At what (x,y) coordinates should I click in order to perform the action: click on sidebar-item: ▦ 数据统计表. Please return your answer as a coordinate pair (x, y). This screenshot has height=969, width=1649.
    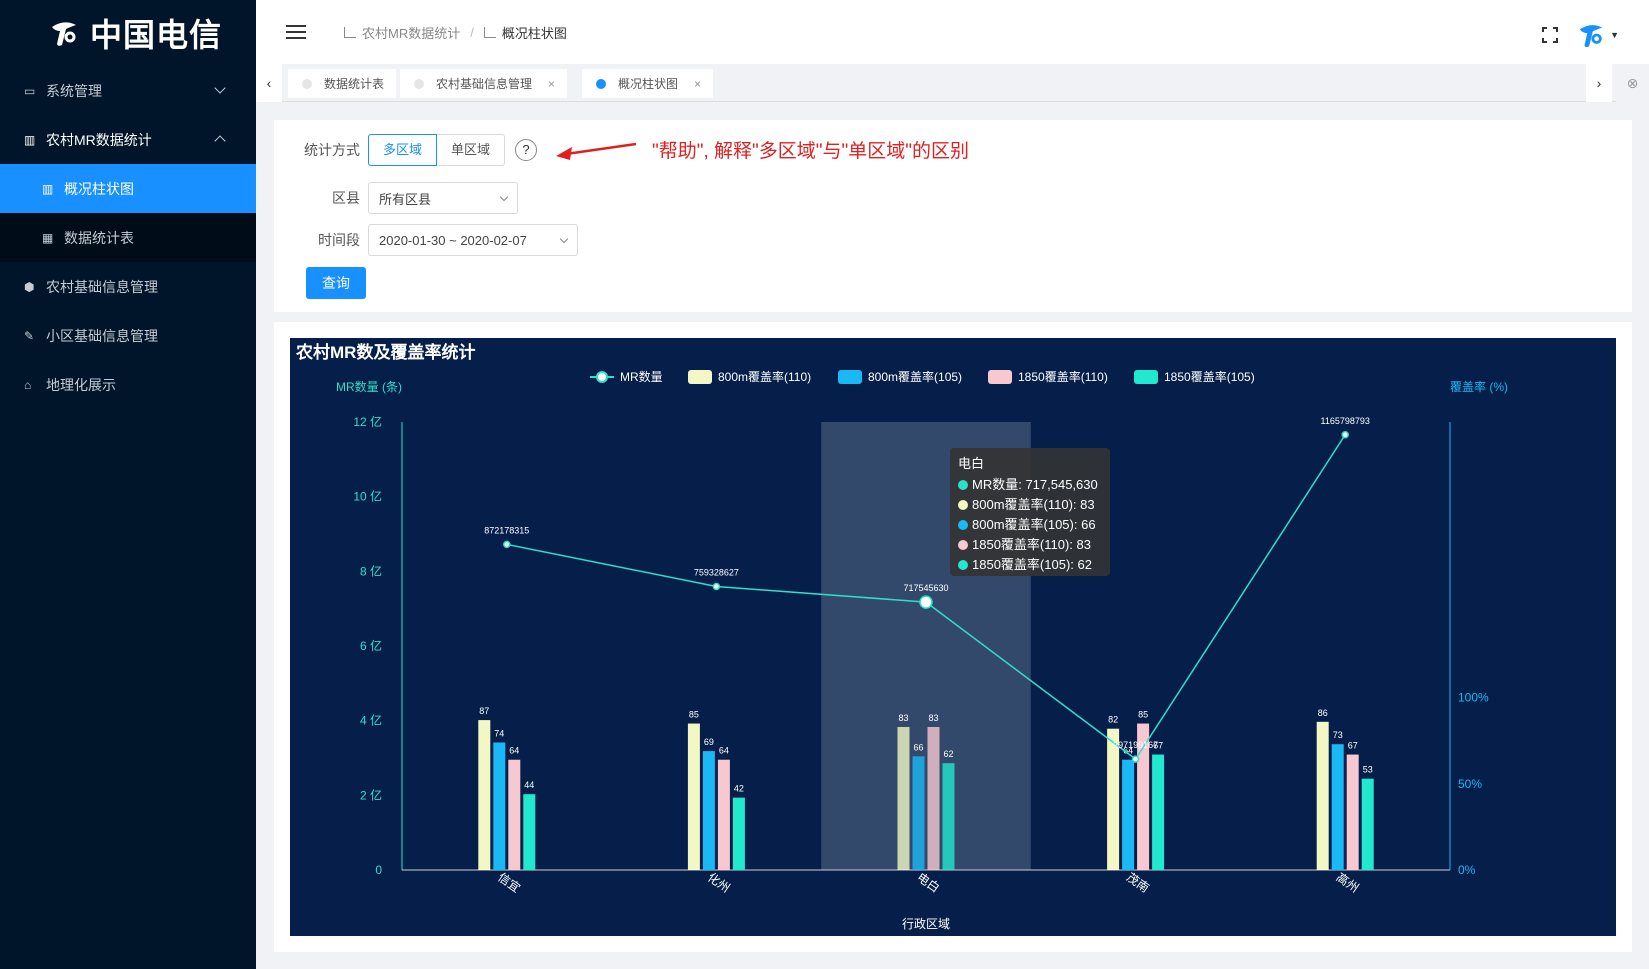
    Looking at the image, I should click on (128, 237).